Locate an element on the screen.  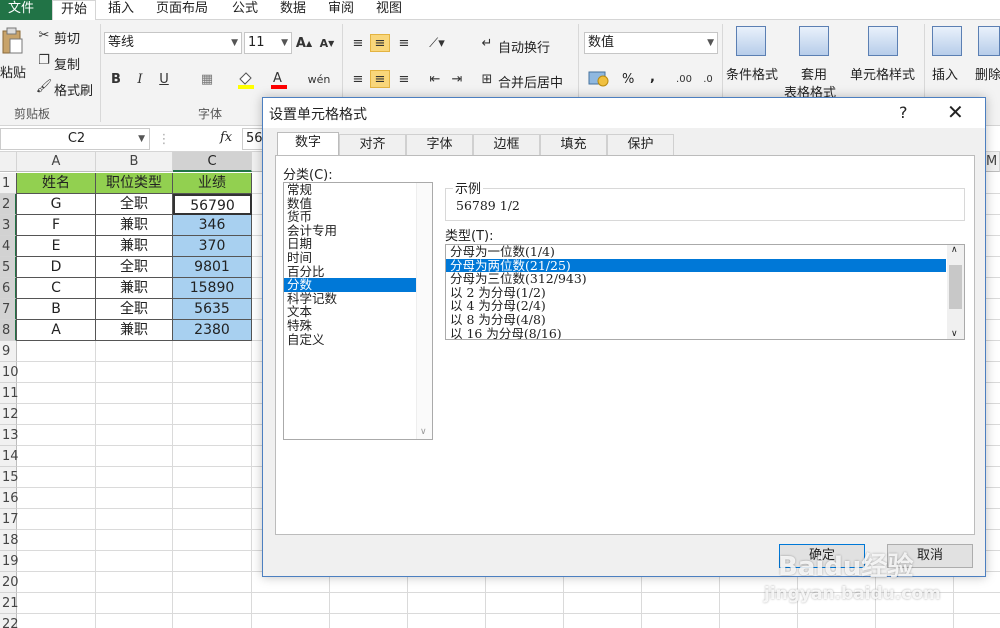
tab-view: 视图 is located at coordinates (389, 10).